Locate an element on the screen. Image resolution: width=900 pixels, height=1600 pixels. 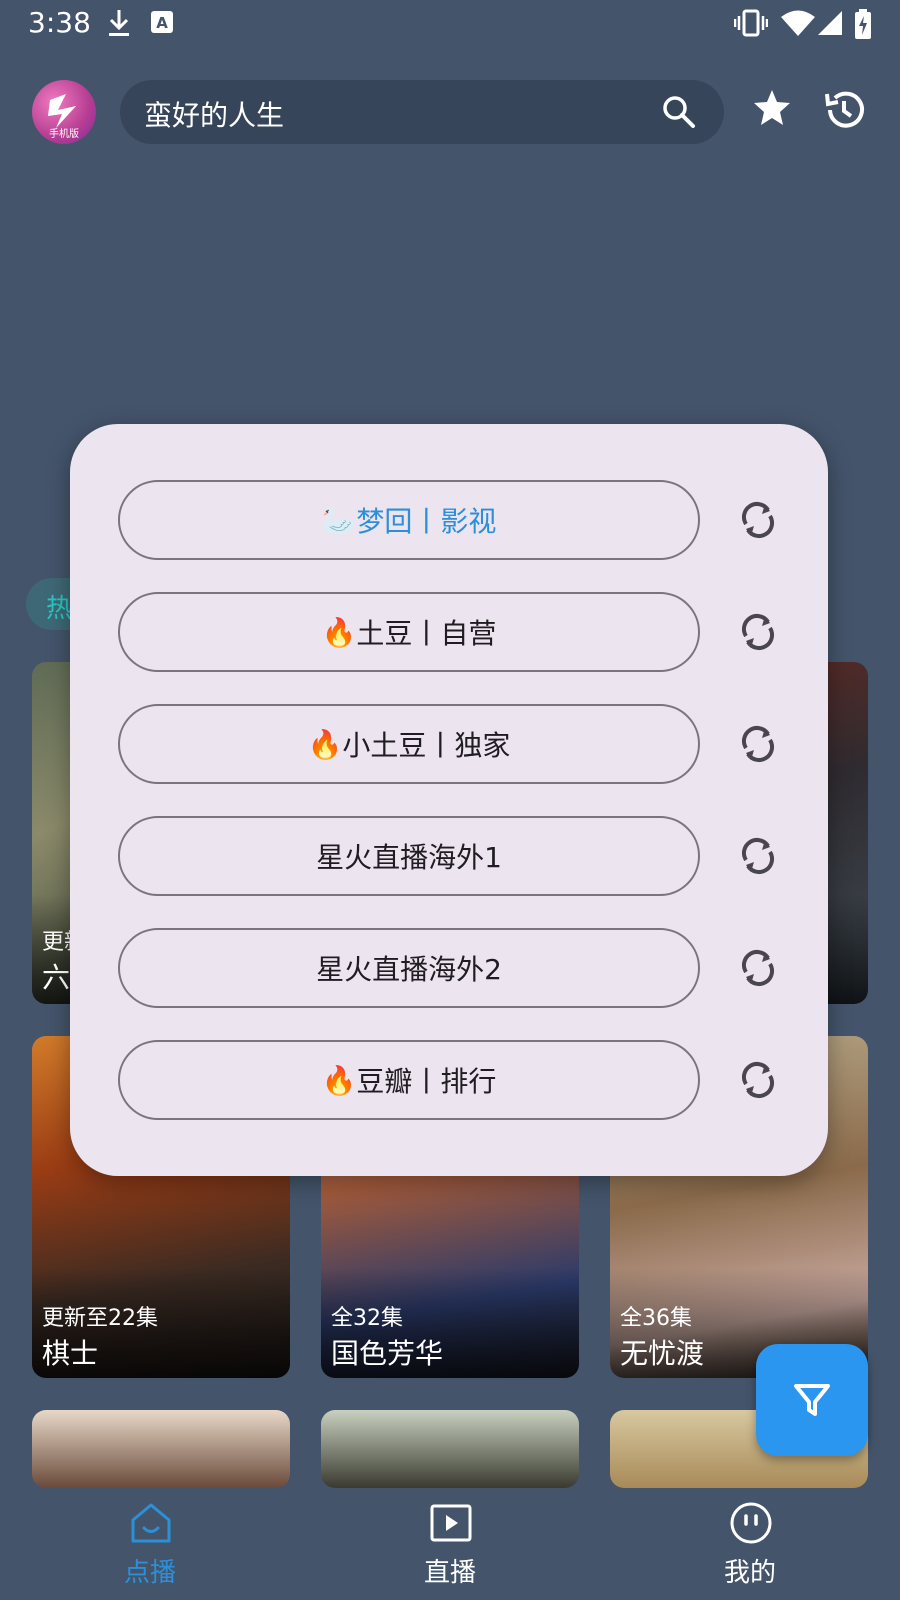
source-row: 🔥 豆瓣丨排行 is located at coordinates (449, 1080).